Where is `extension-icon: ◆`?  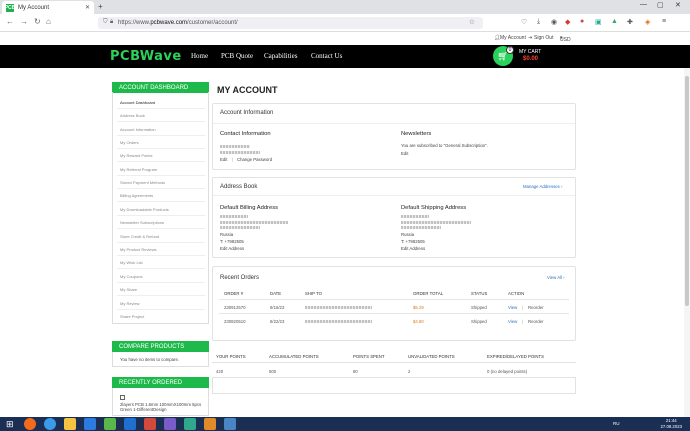
extension-icon: ◆ is located at coordinates (567, 22).